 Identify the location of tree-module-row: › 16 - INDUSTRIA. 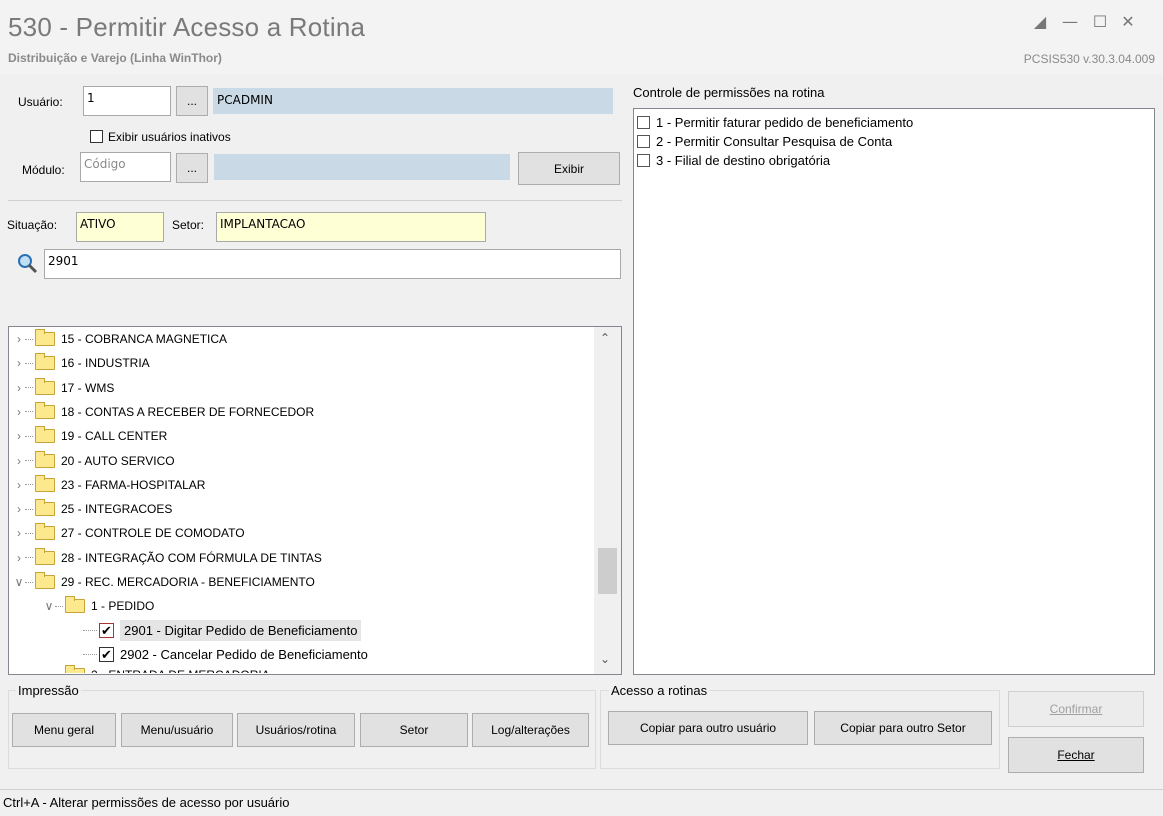
(81, 363).